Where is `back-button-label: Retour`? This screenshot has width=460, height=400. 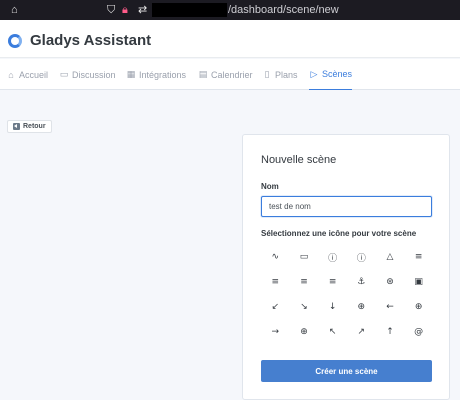 back-button-label: Retour is located at coordinates (34, 126).